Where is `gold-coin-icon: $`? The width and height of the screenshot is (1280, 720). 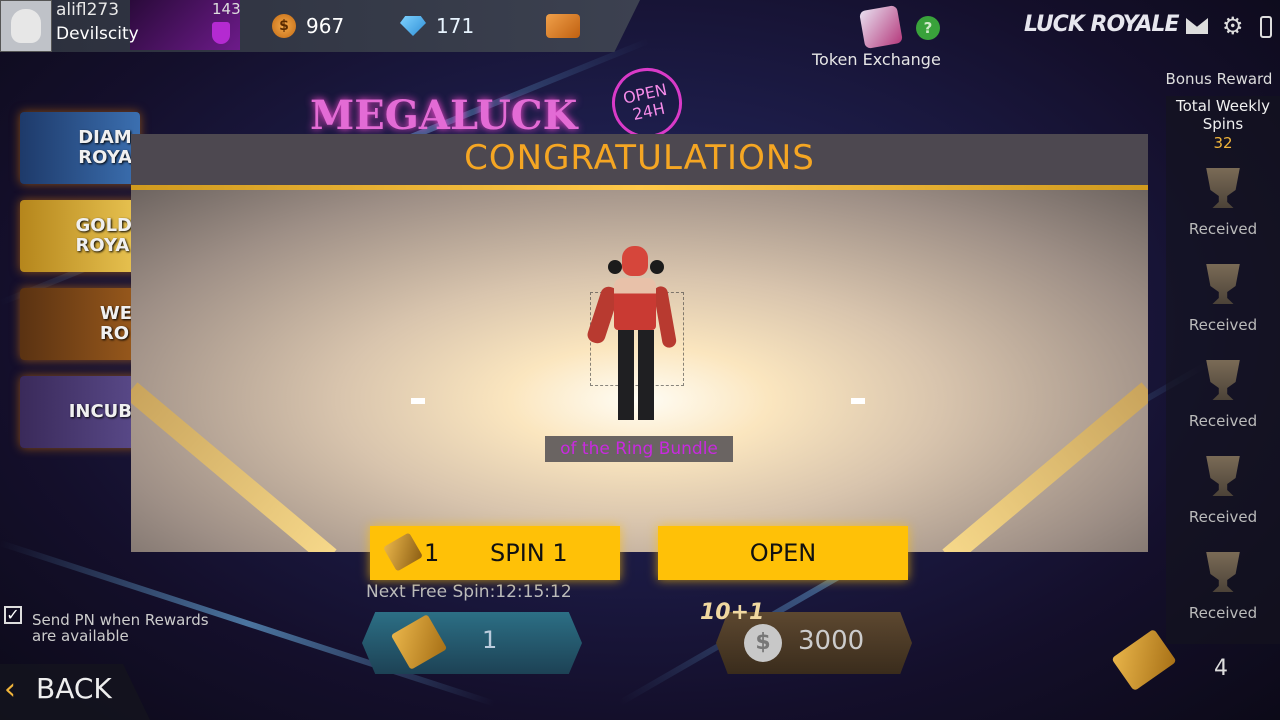 gold-coin-icon: $ is located at coordinates (284, 26).